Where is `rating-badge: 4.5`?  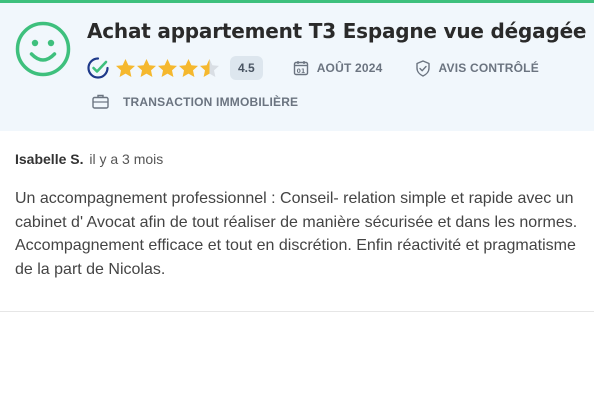 rating-badge: 4.5 is located at coordinates (246, 68).